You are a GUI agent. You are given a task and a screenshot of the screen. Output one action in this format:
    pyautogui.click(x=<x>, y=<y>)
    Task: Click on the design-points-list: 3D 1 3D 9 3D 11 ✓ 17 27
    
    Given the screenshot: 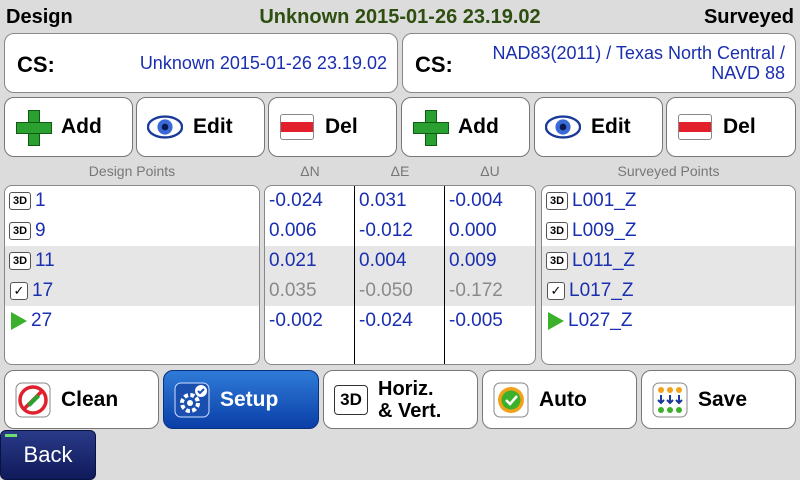 What is the action you would take?
    pyautogui.click(x=132, y=275)
    